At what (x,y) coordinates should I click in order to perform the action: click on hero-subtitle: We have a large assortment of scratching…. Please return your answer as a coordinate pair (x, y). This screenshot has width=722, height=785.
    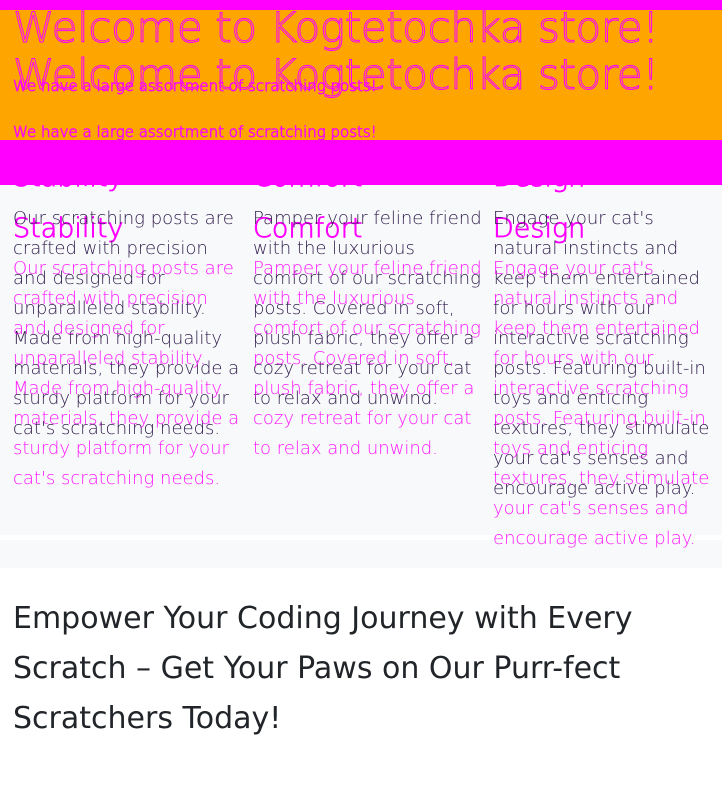
    Looking at the image, I should click on (195, 86).